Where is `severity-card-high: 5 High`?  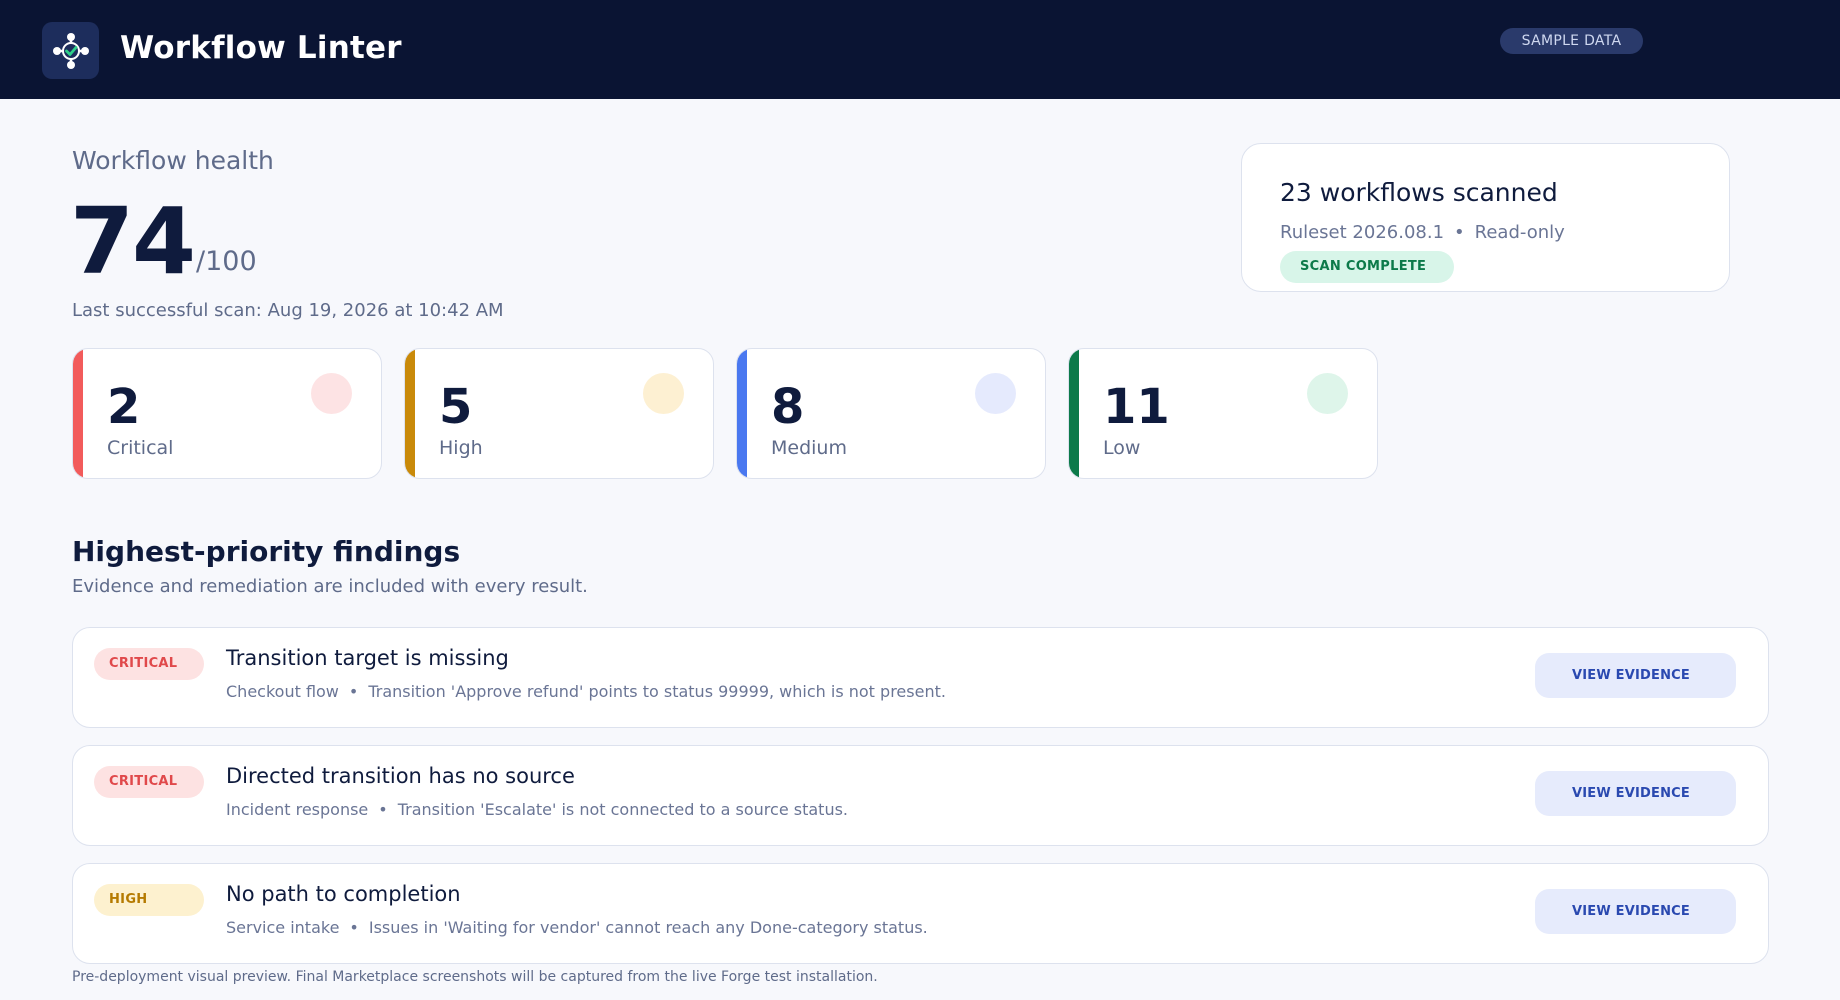
severity-card-high: 5 High is located at coordinates (559, 413).